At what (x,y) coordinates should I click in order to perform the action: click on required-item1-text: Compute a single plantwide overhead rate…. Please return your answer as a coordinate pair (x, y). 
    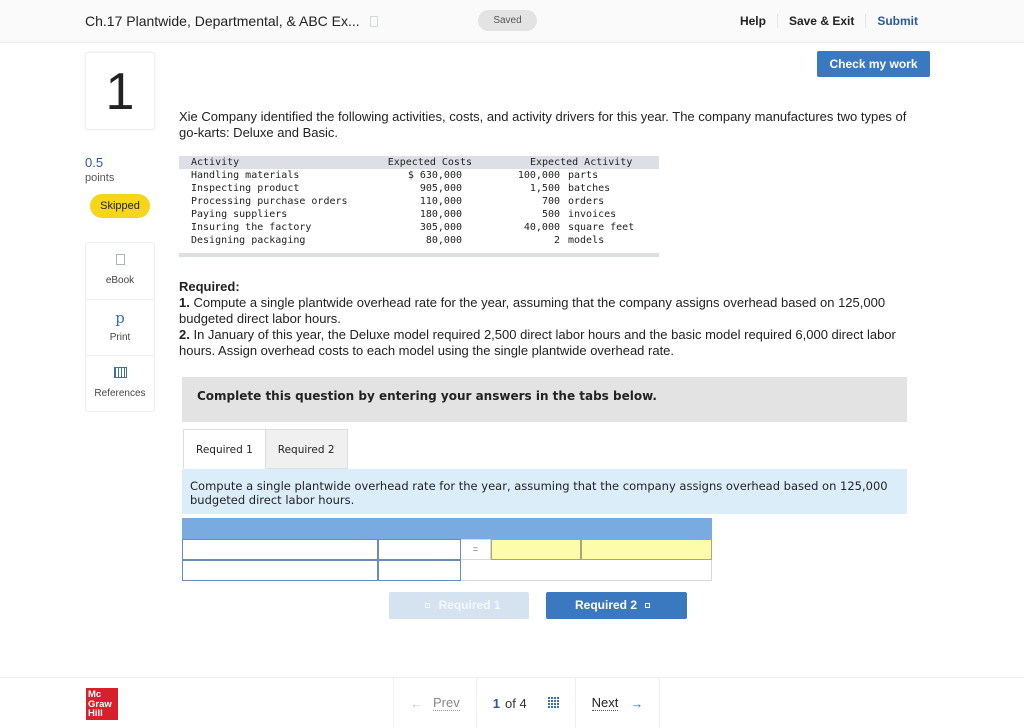
    Looking at the image, I should click on (532, 310).